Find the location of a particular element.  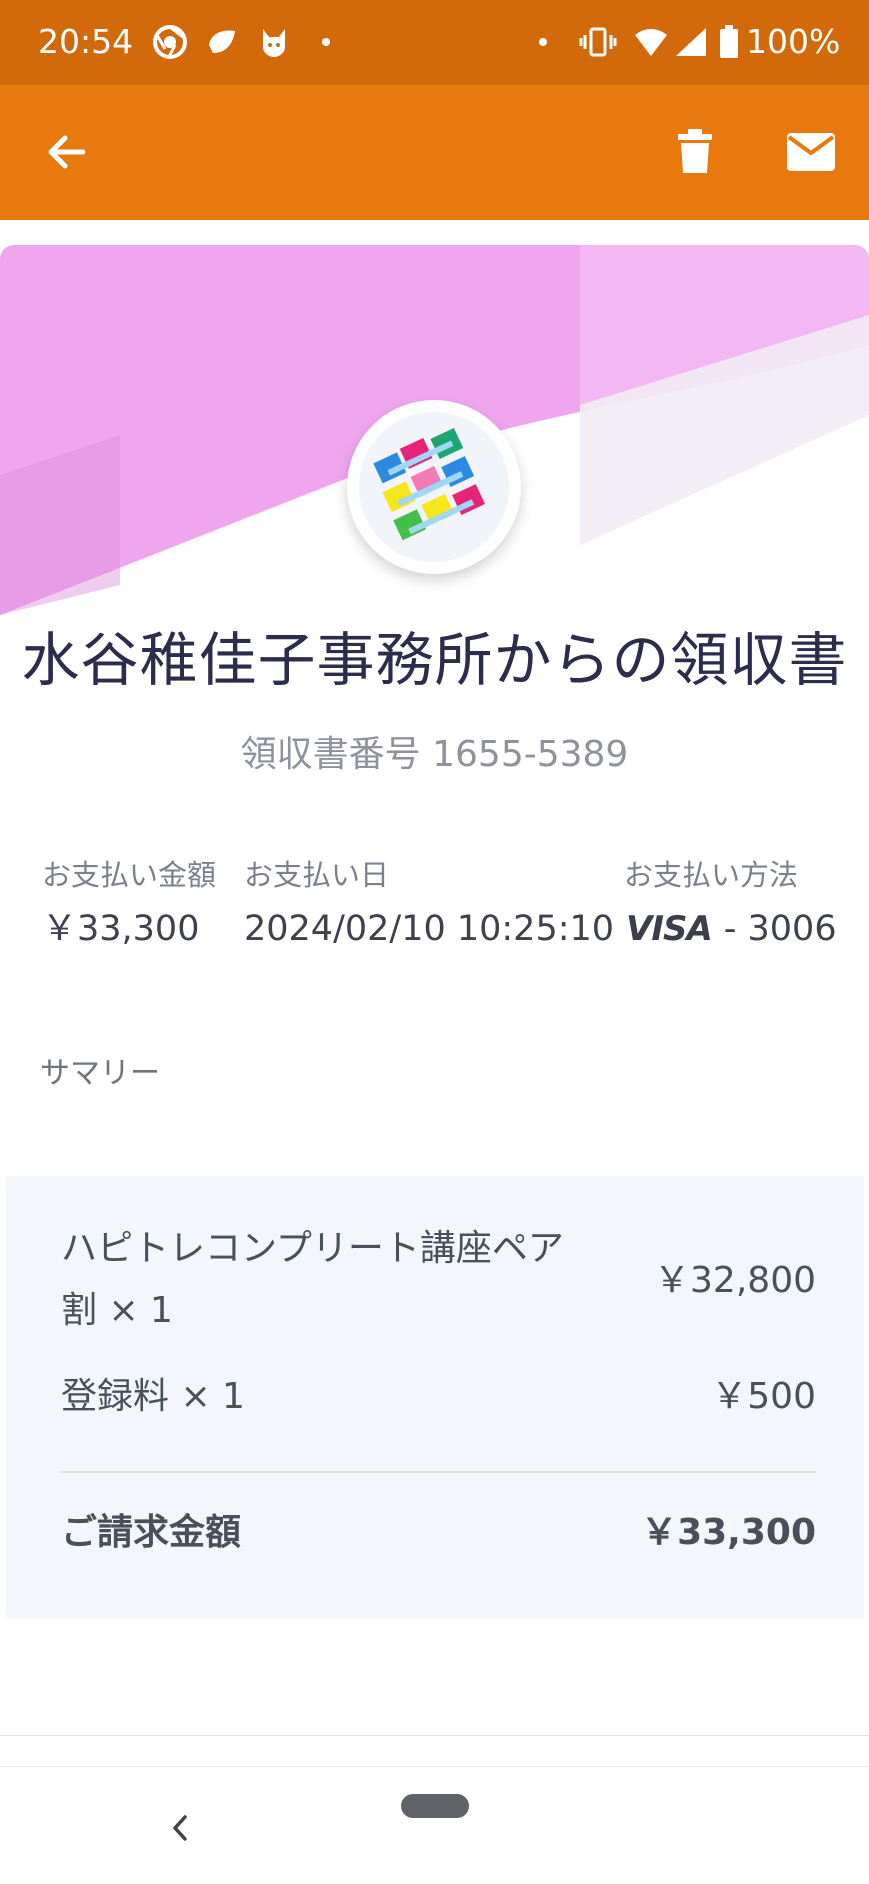

status-bar: 20:54 100% is located at coordinates (434, 42).